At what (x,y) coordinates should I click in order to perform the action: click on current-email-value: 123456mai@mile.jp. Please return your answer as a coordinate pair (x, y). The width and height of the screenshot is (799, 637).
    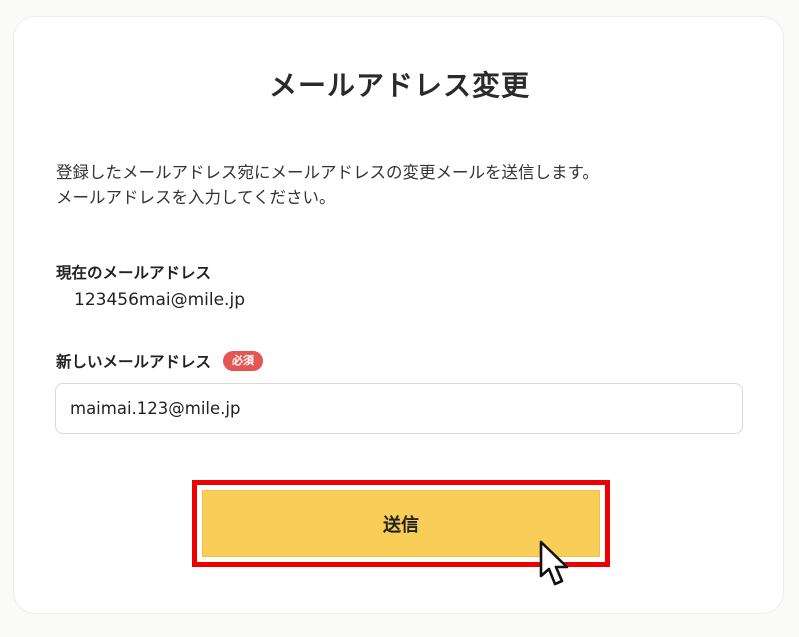
    Looking at the image, I should click on (159, 300).